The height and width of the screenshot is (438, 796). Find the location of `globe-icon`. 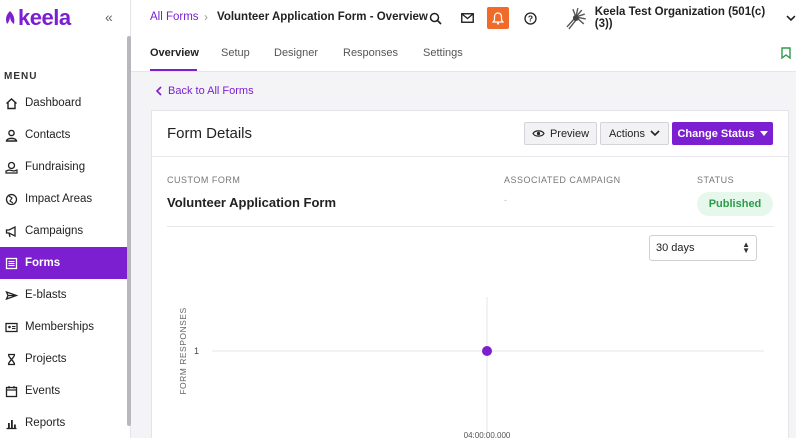

globe-icon is located at coordinates (11, 199).